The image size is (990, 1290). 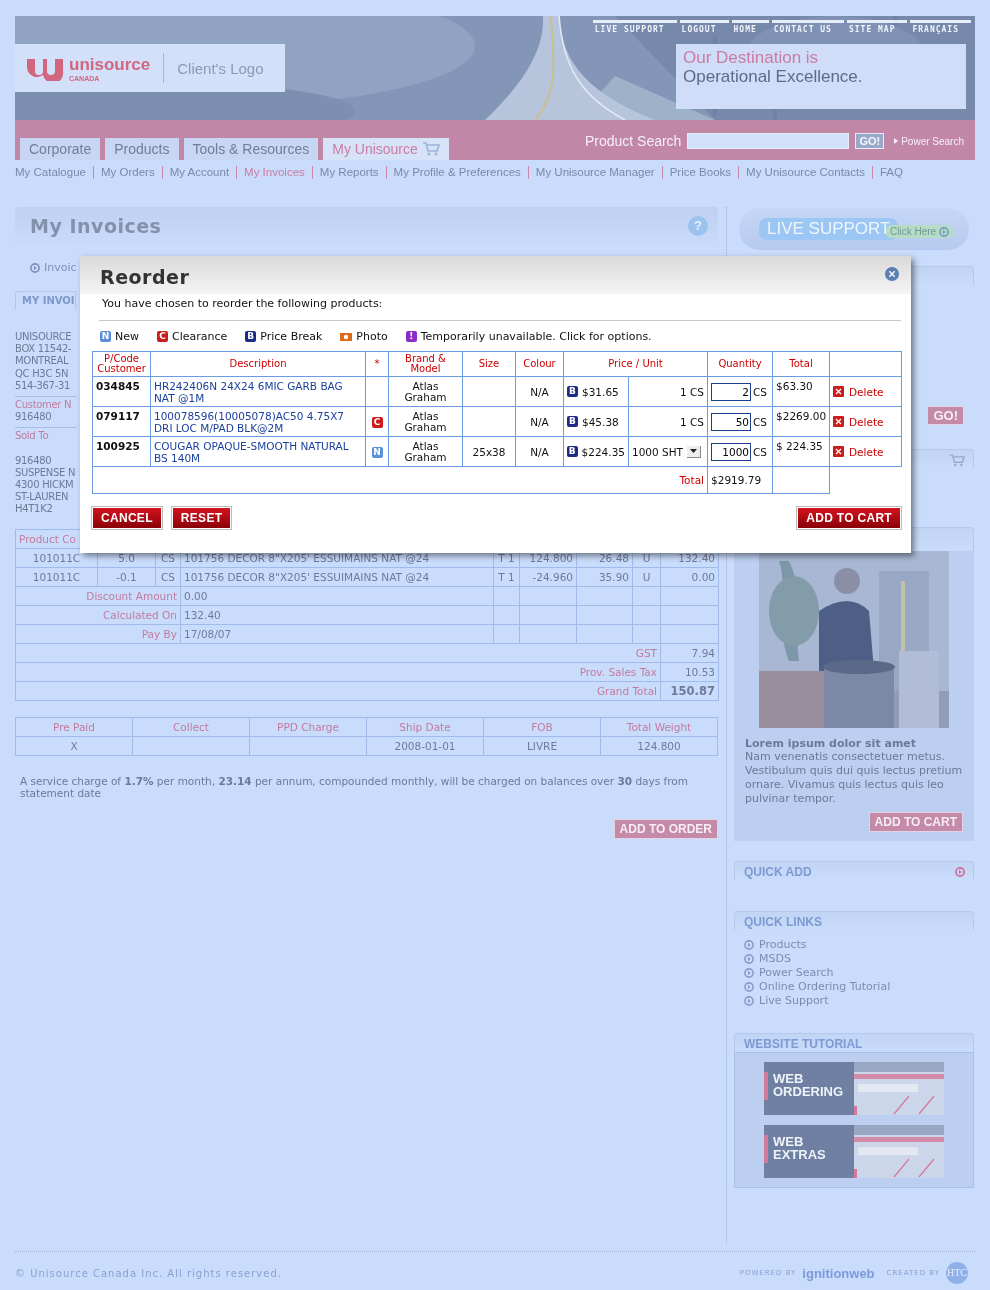 What do you see at coordinates (348, 172) in the screenshot?
I see `subnav-link: My Reports` at bounding box center [348, 172].